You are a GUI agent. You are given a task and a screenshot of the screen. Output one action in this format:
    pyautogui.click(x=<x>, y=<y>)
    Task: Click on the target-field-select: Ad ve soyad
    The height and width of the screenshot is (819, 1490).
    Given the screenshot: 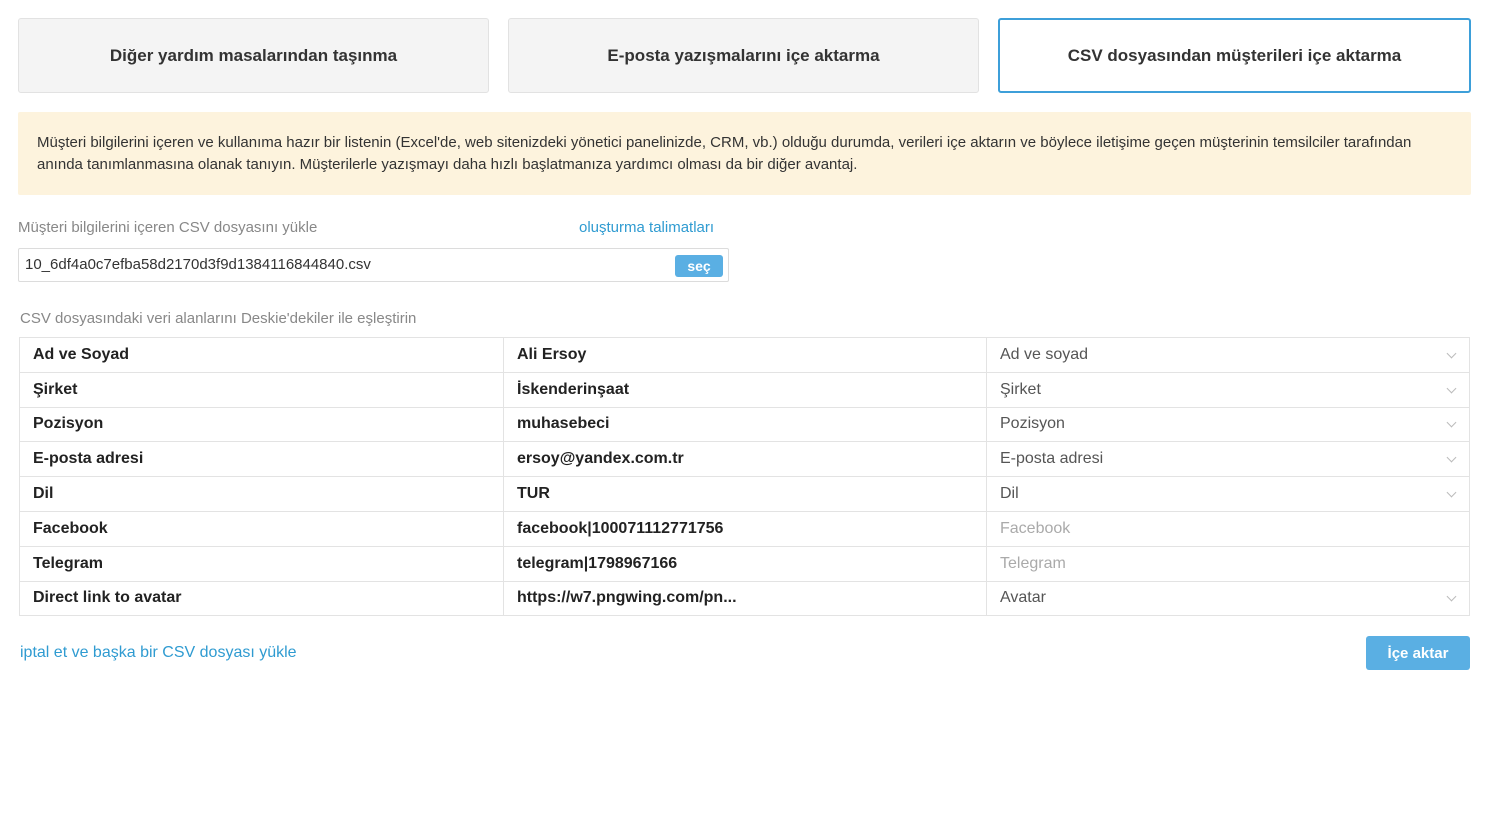 What is the action you would take?
    pyautogui.click(x=1228, y=355)
    